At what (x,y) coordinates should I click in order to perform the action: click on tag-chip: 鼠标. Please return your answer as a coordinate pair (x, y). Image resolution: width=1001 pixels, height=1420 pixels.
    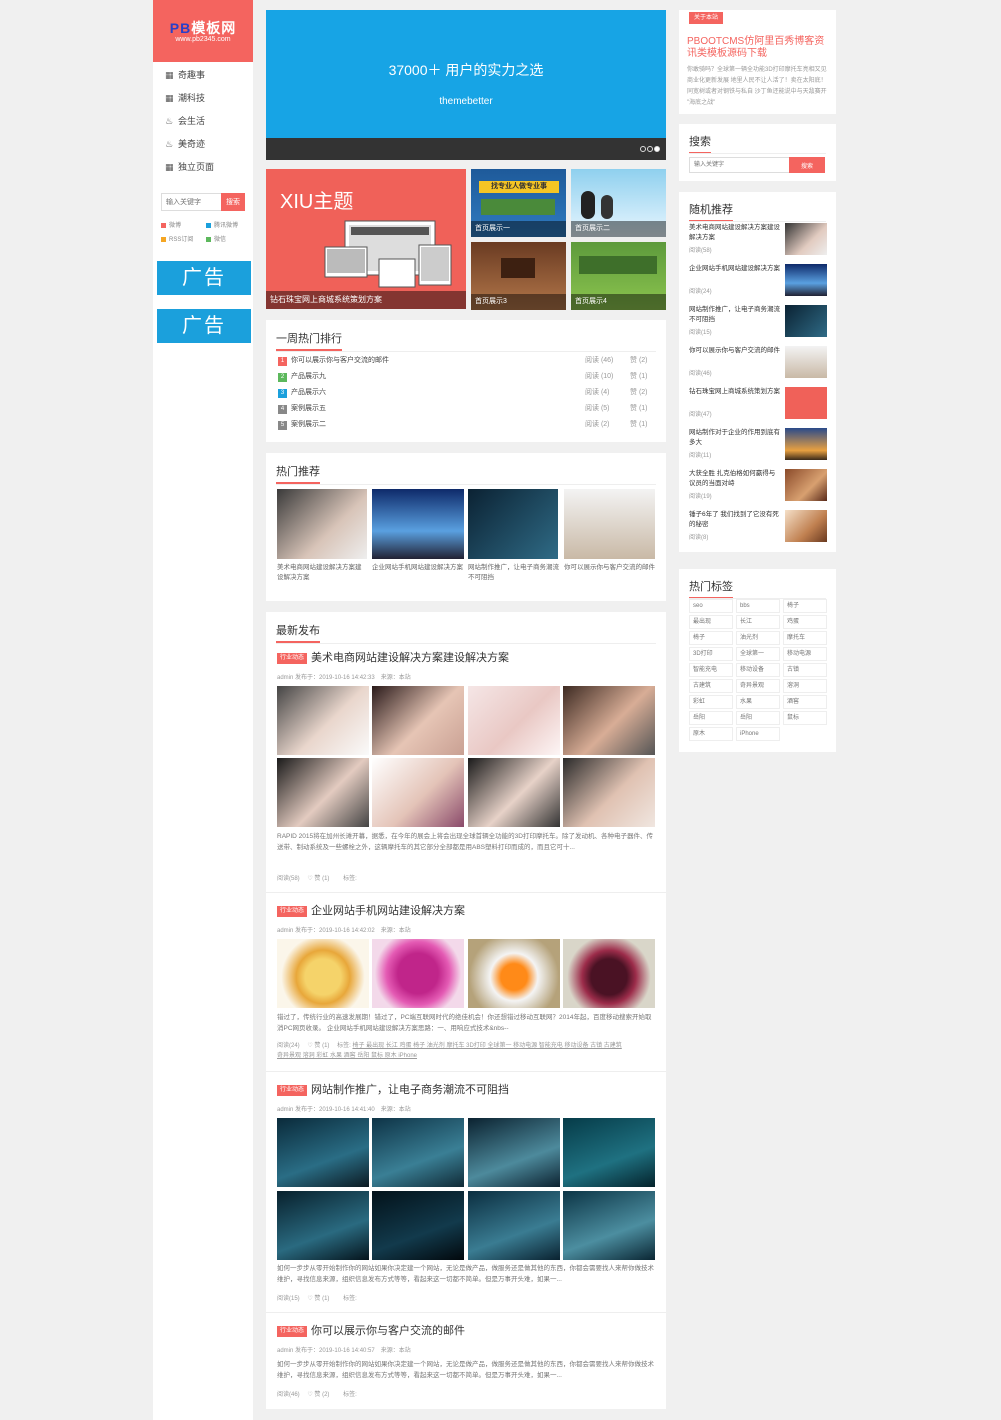
    Looking at the image, I should click on (805, 718).